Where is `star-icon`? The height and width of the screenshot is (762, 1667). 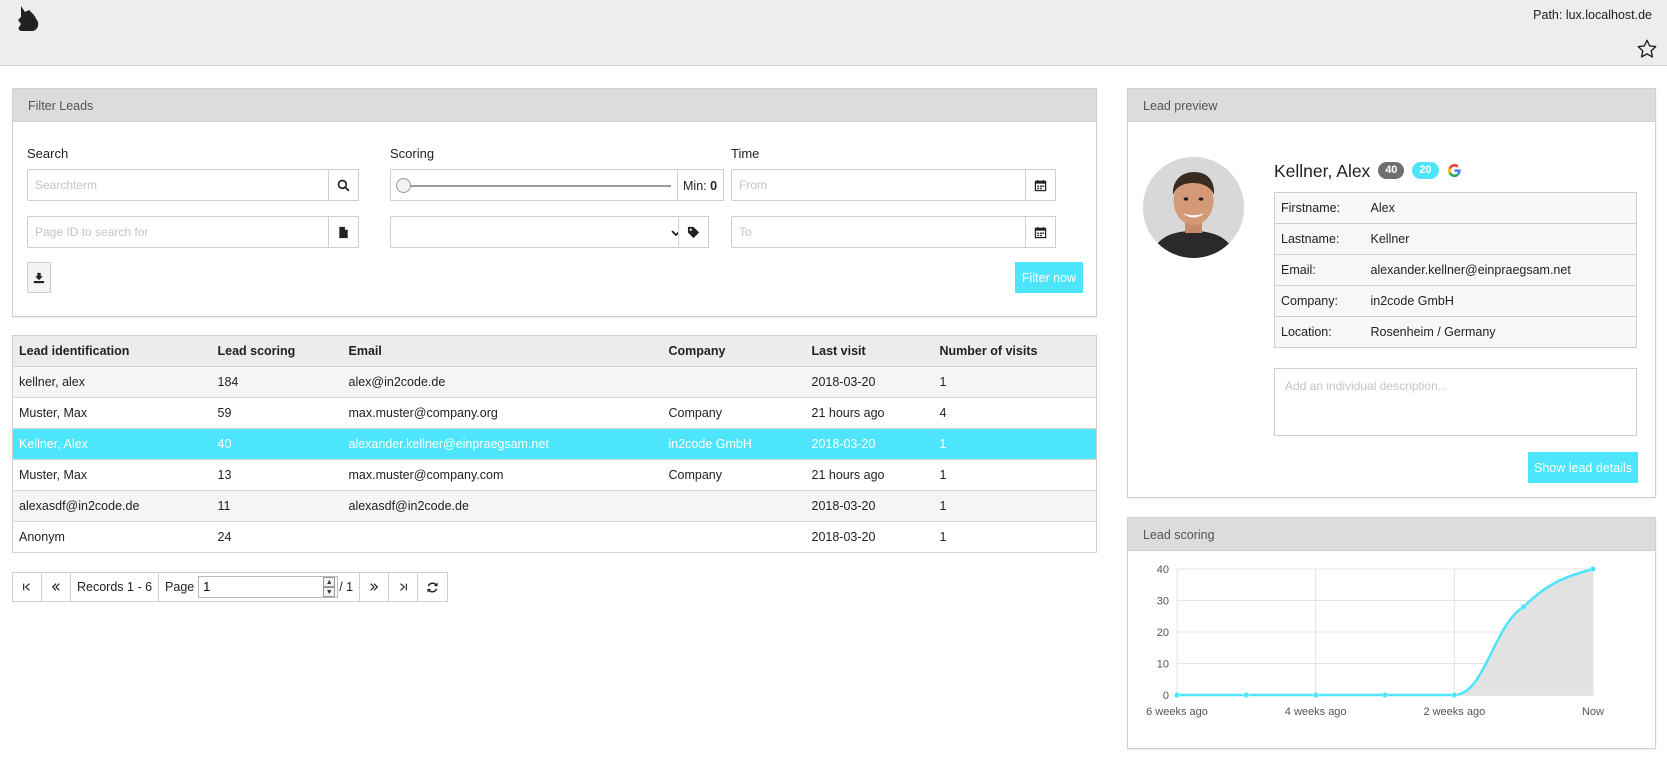 star-icon is located at coordinates (1647, 49).